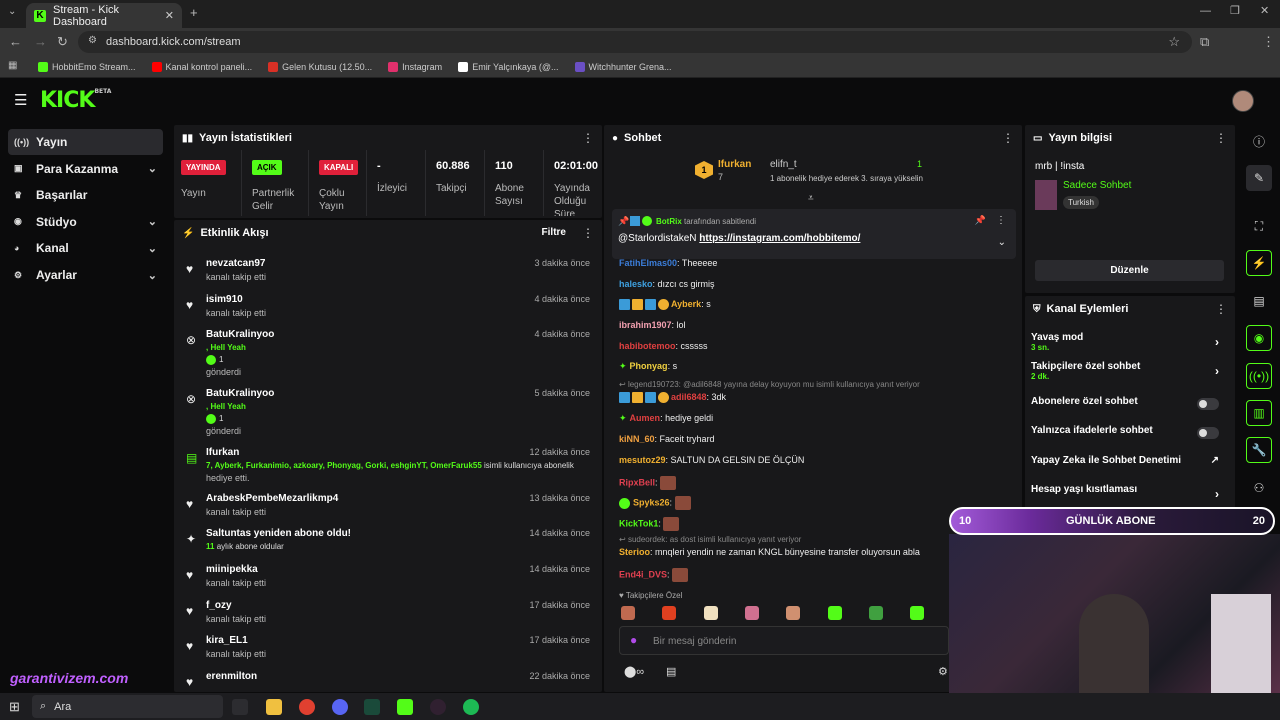 The width and height of the screenshot is (1280, 720). What do you see at coordinates (1259, 488) in the screenshot?
I see `users-icon: ⚇` at bounding box center [1259, 488].